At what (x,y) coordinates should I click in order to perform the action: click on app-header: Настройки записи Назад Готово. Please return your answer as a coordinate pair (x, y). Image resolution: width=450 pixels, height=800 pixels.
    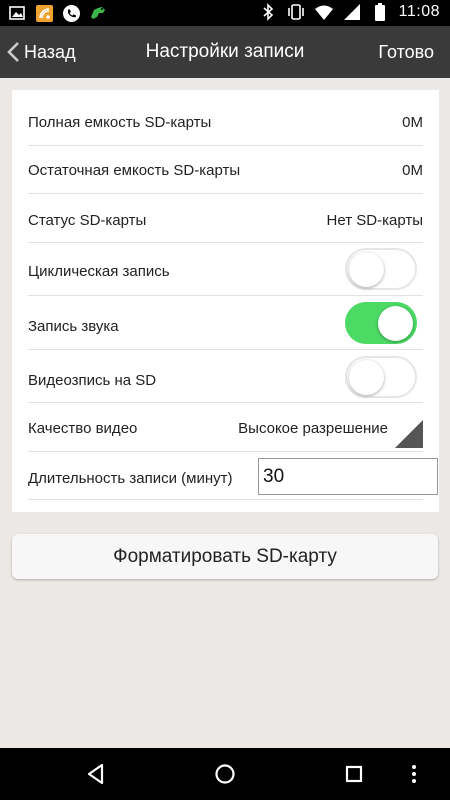
    Looking at the image, I should click on (225, 52).